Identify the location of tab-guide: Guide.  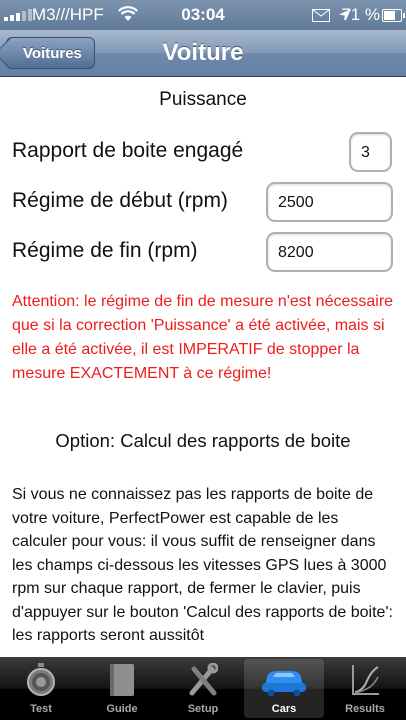
(122, 688).